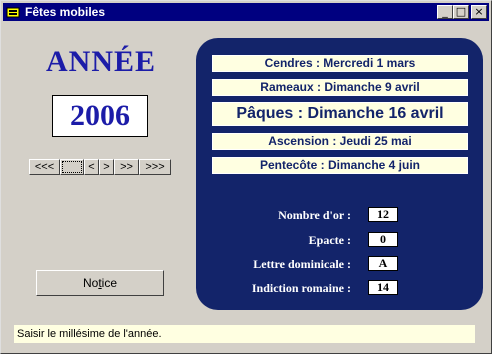 The height and width of the screenshot is (354, 492). I want to click on nav-forward-medium-button: >>, so click(126, 167).